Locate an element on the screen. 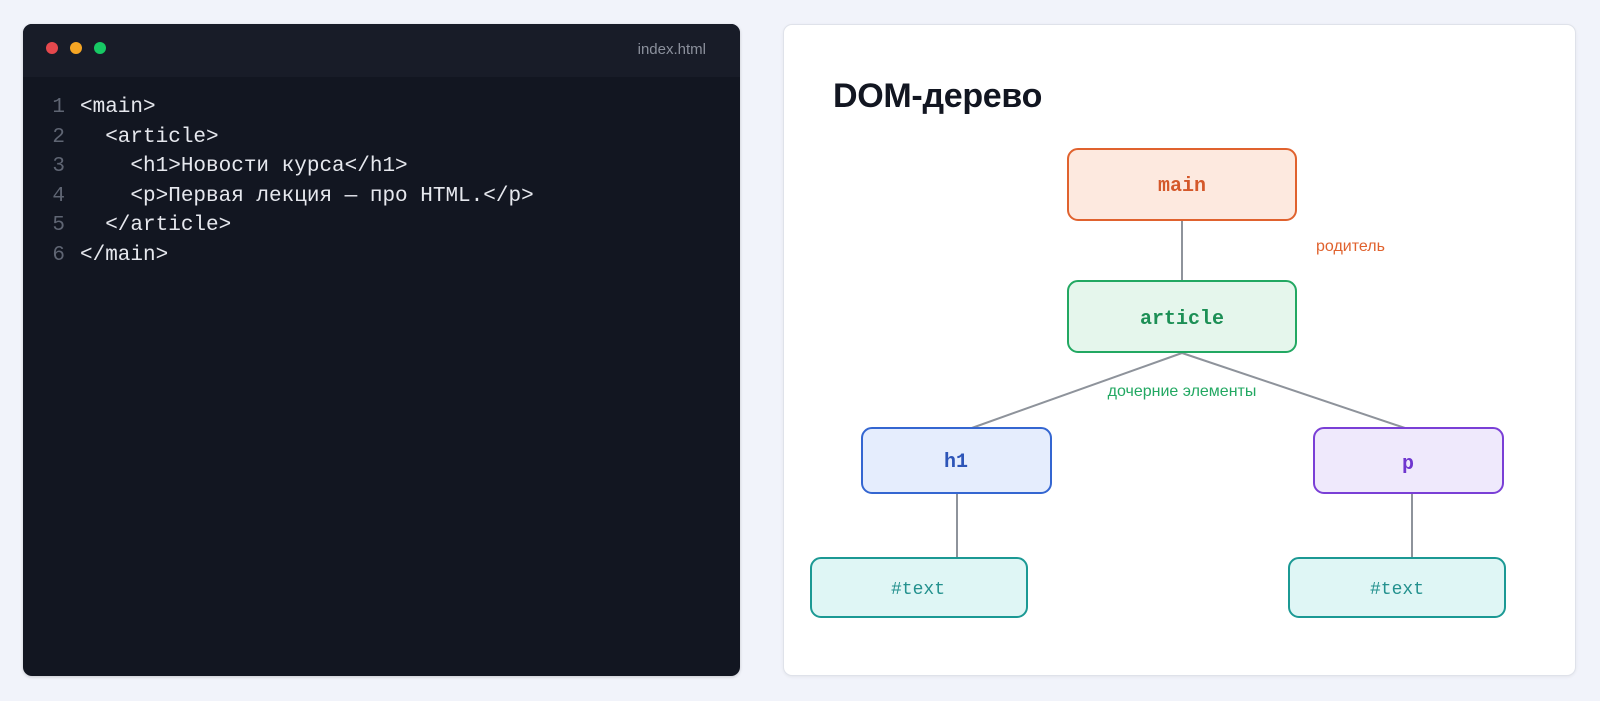 Image resolution: width=1600 pixels, height=701 pixels. node-article: article is located at coordinates (1182, 316).